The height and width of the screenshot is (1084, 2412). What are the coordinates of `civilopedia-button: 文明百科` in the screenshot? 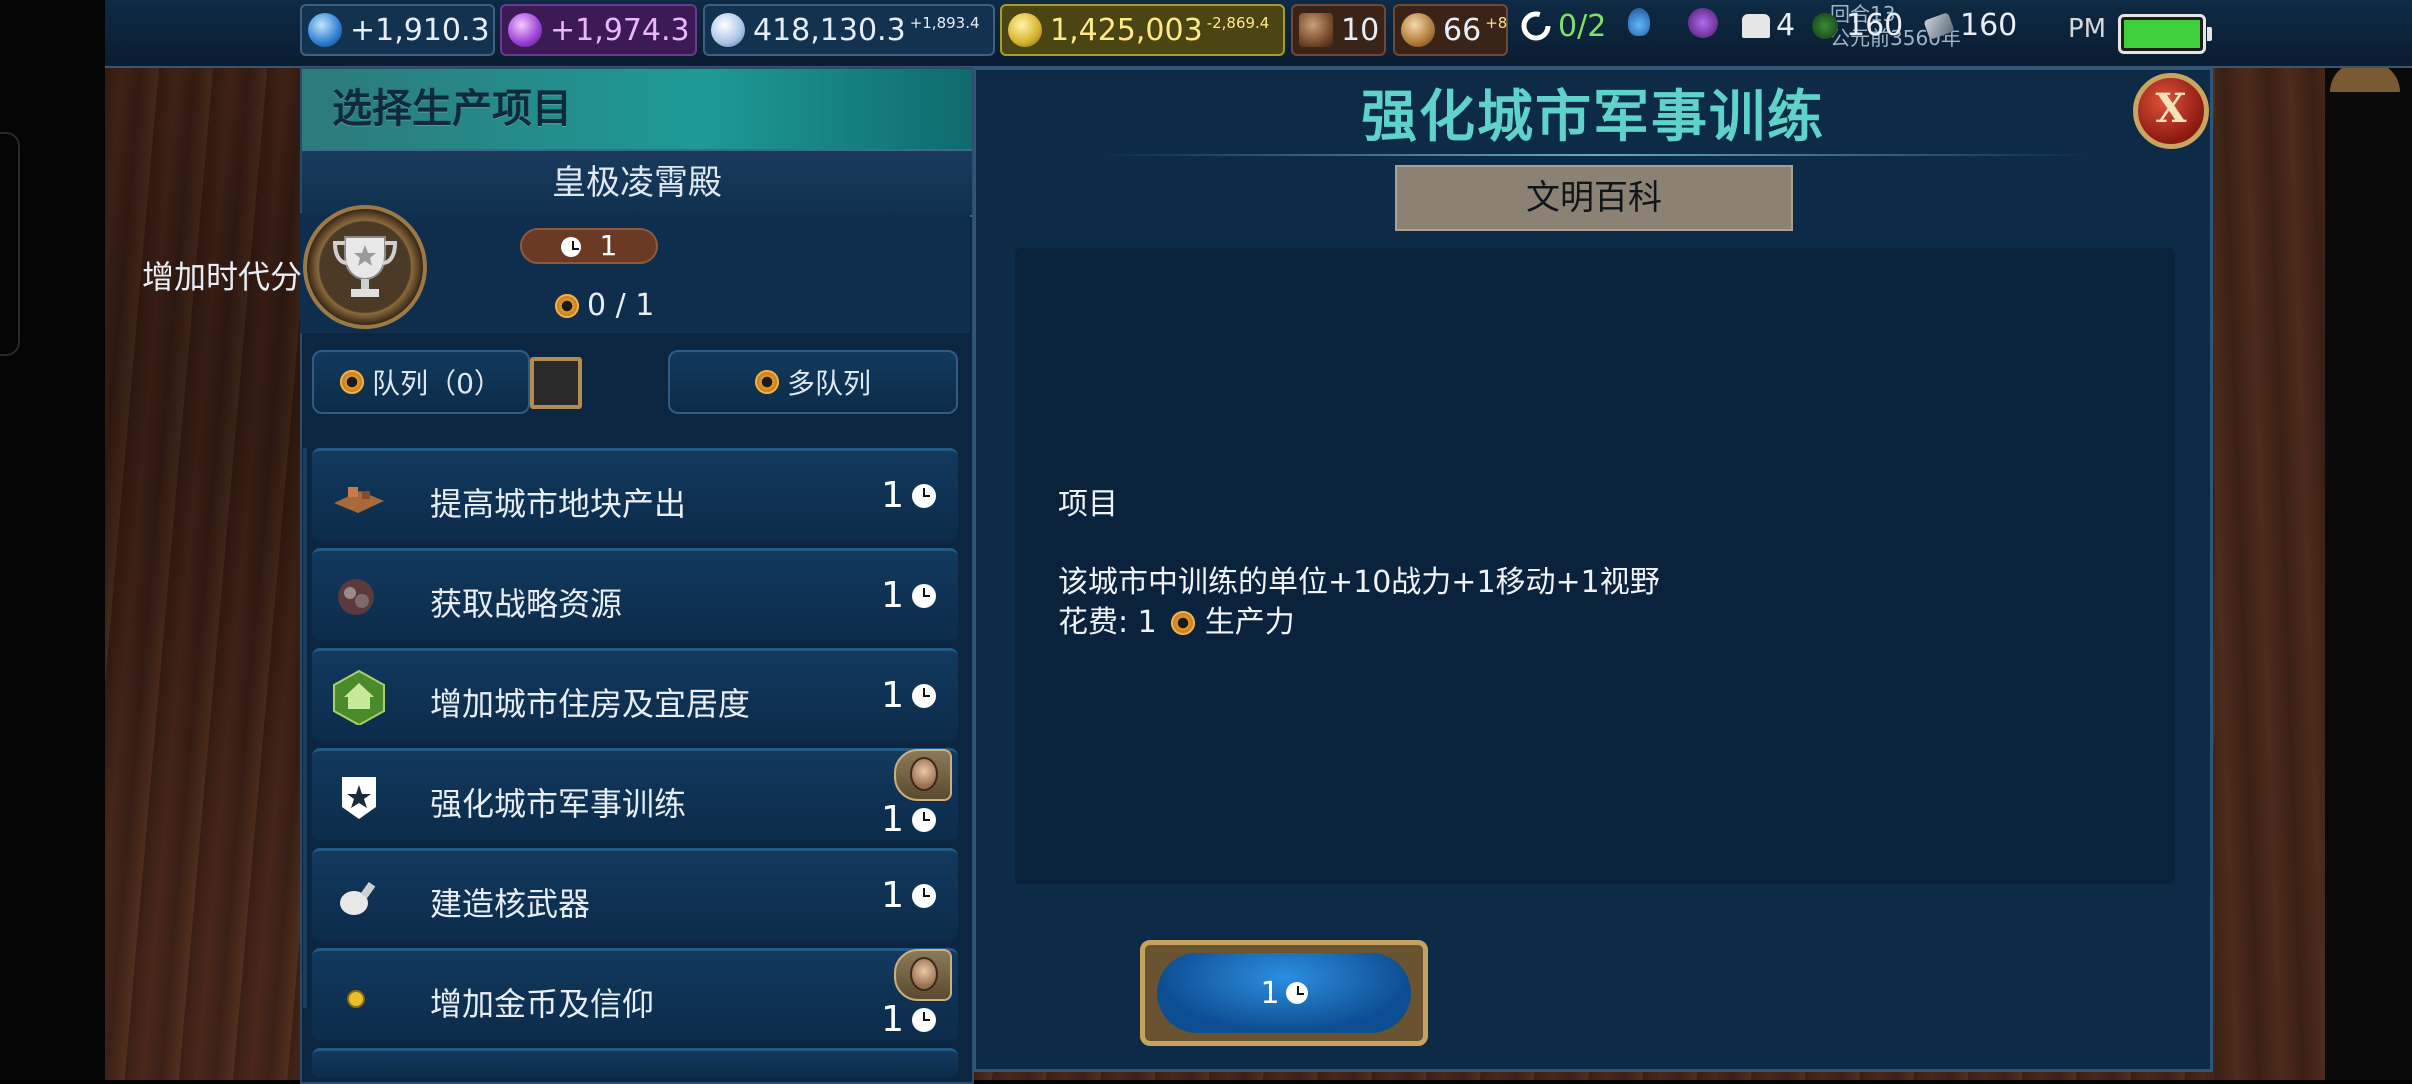 It's located at (1594, 198).